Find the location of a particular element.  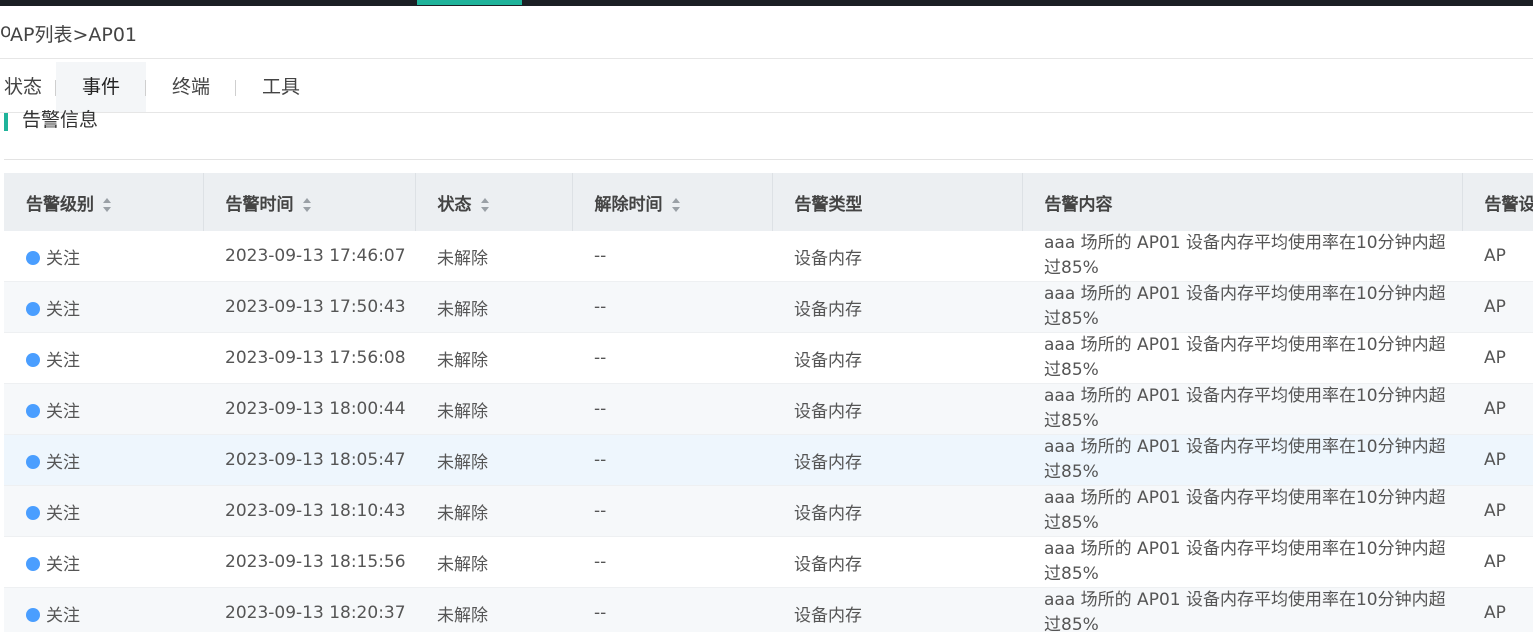

tab-status: 状态 is located at coordinates (21, 87).